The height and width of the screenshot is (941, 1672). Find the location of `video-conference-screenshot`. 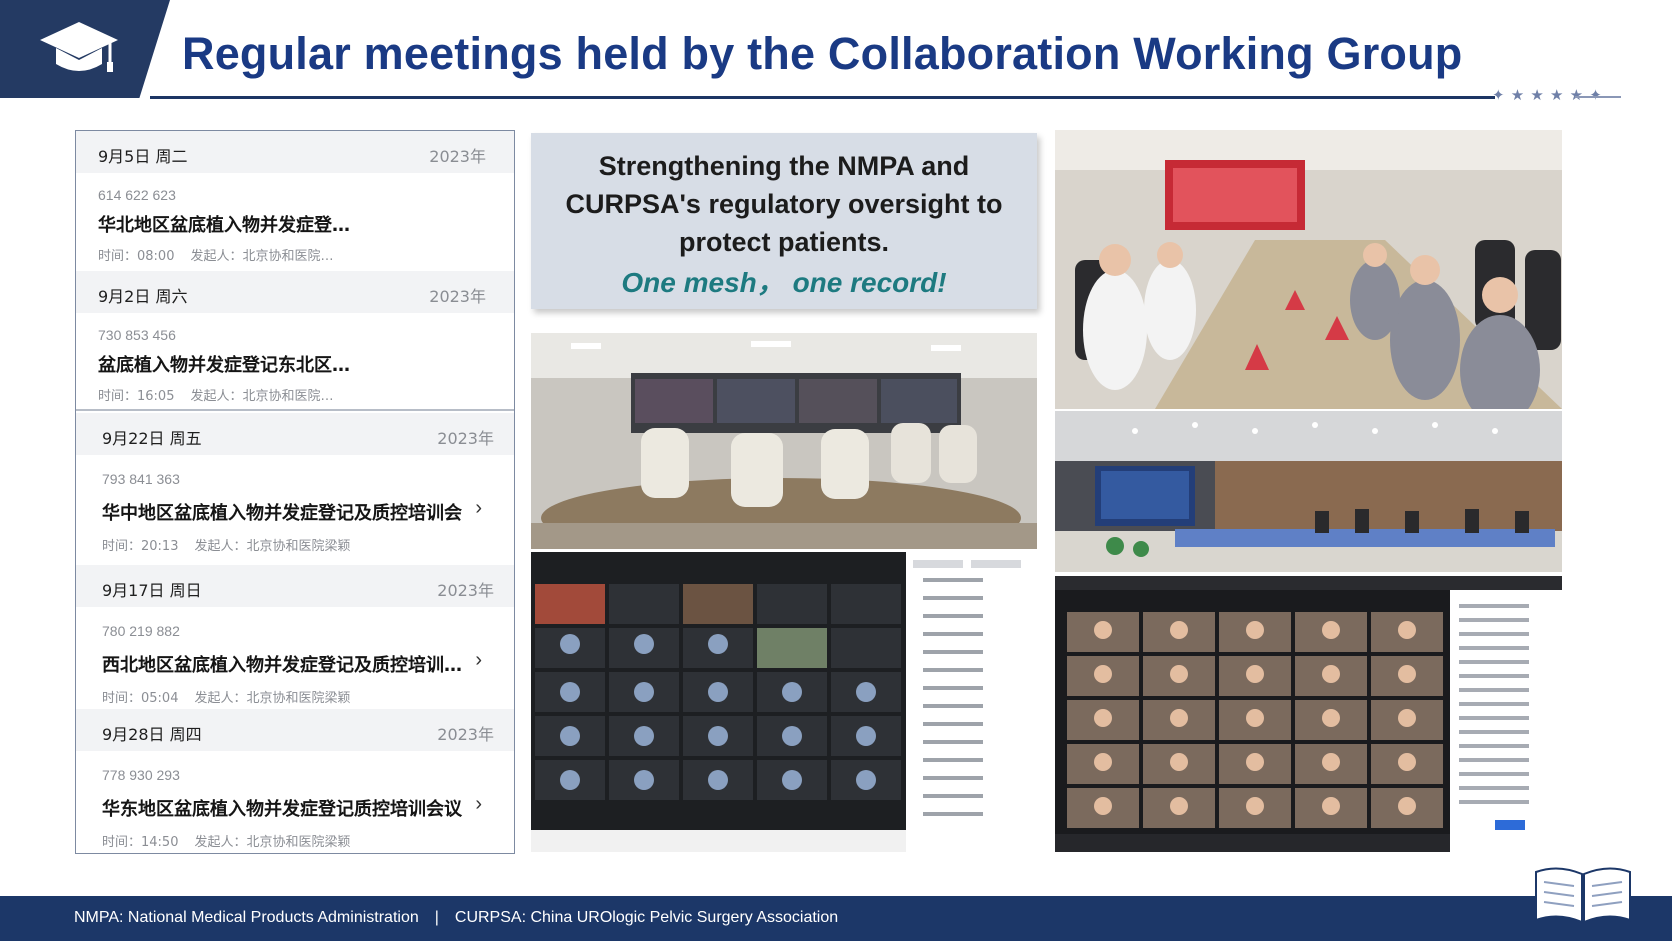

video-conference-screenshot is located at coordinates (784, 702).